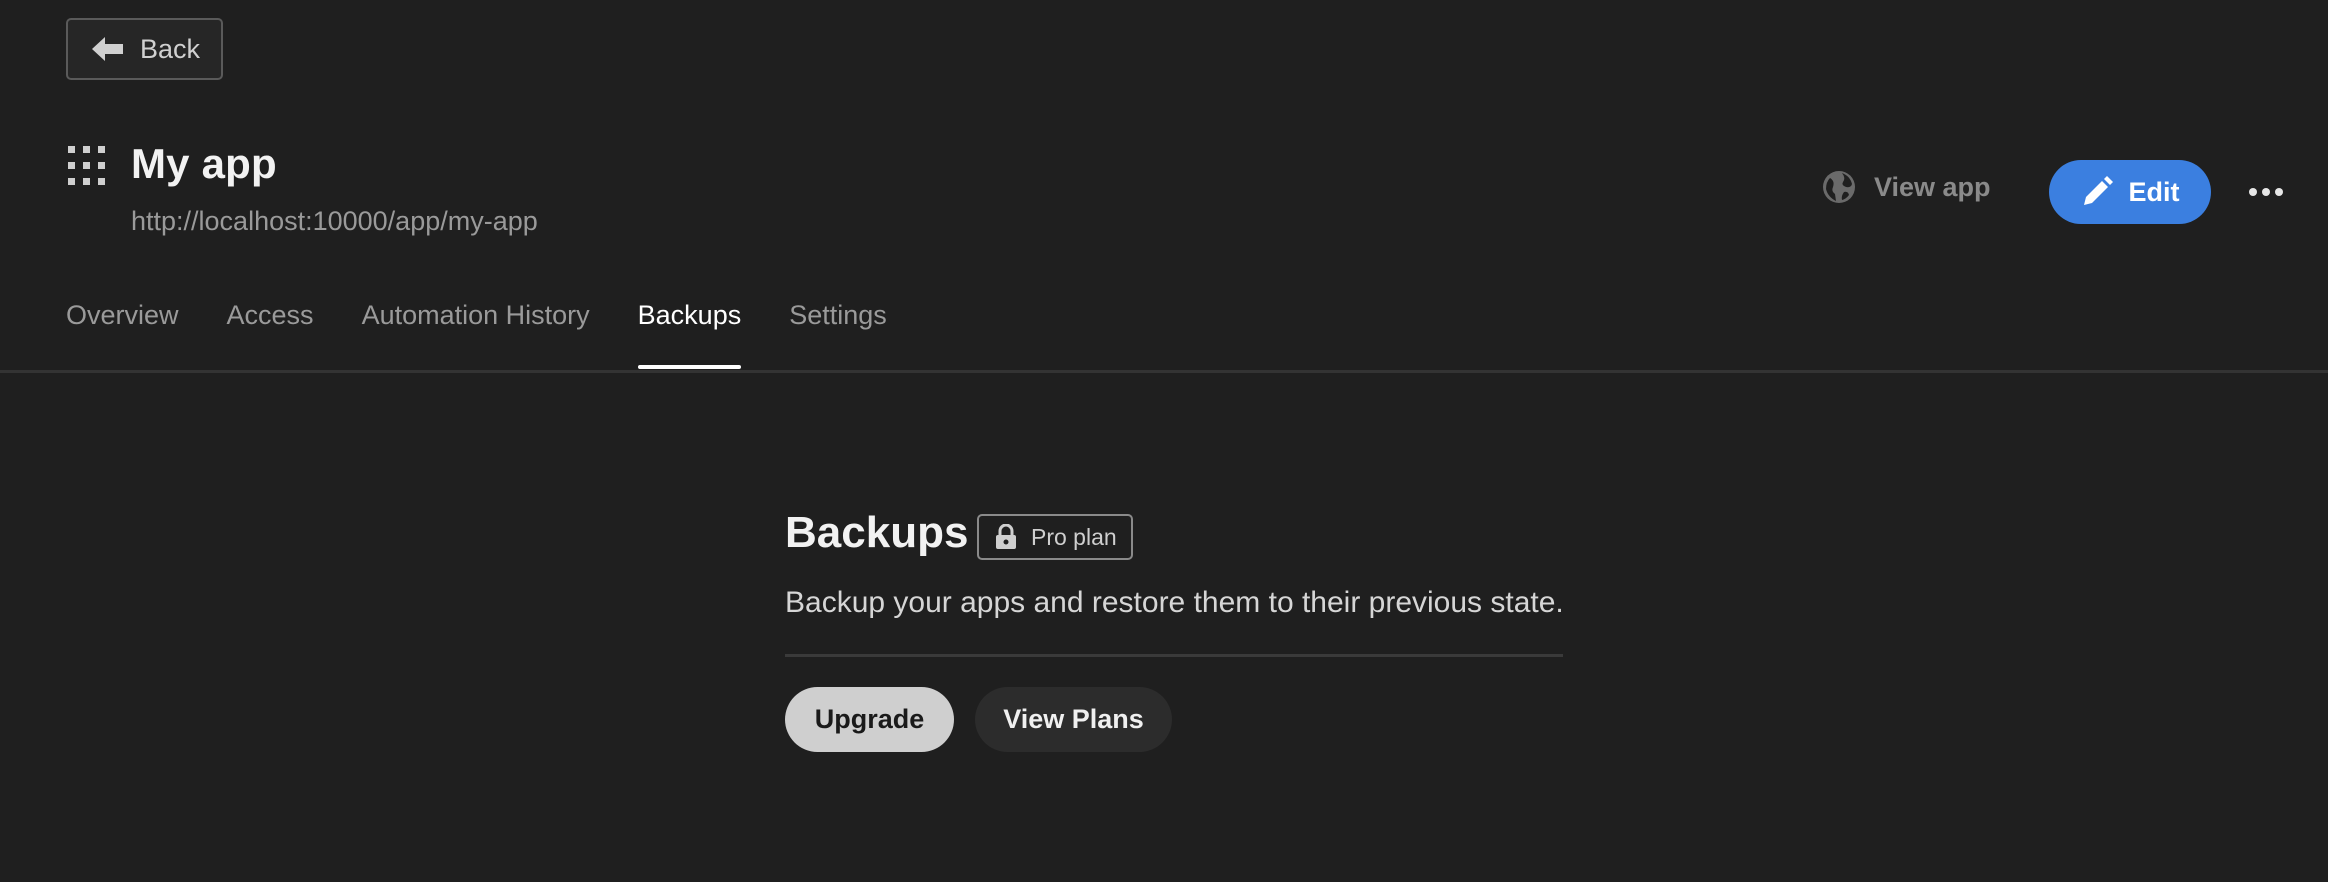 The width and height of the screenshot is (2328, 882). Describe the element at coordinates (122, 334) in the screenshot. I see `tab-overview: Overview` at that location.